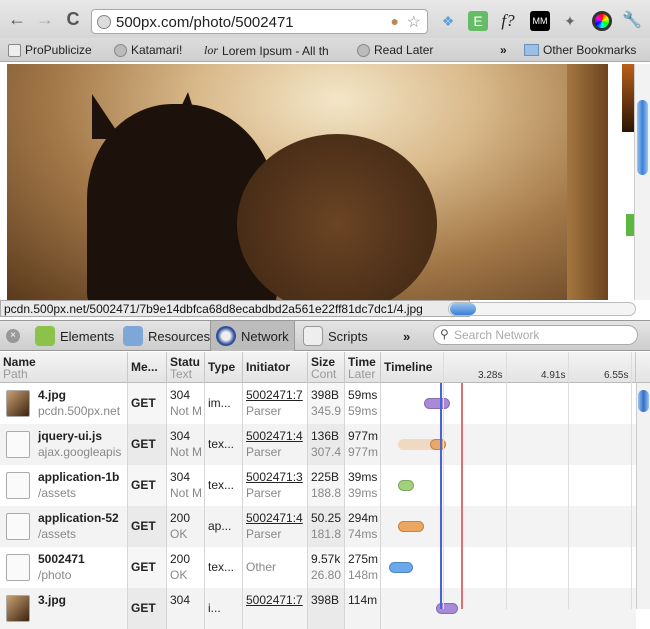 The image size is (650, 629). I want to click on resources-icon, so click(133, 336).